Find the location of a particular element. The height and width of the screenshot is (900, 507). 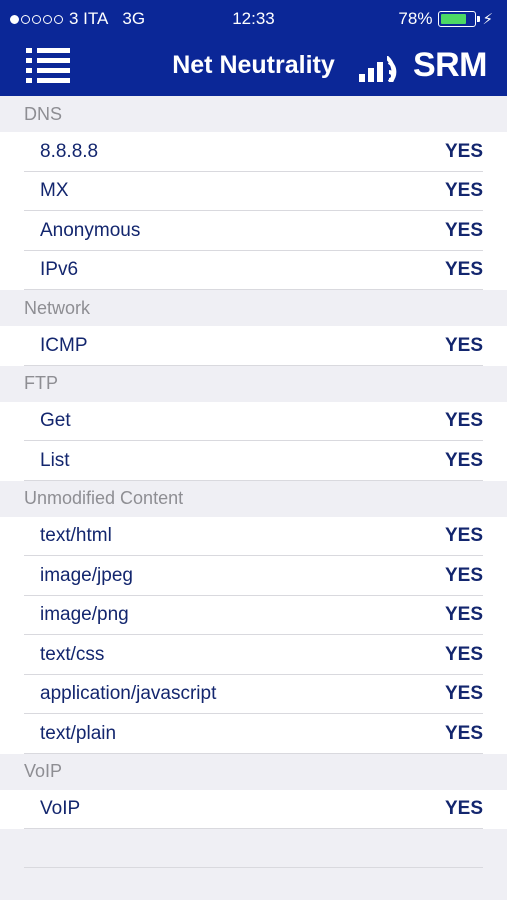

section-header: Unmodified Content is located at coordinates (253, 498).